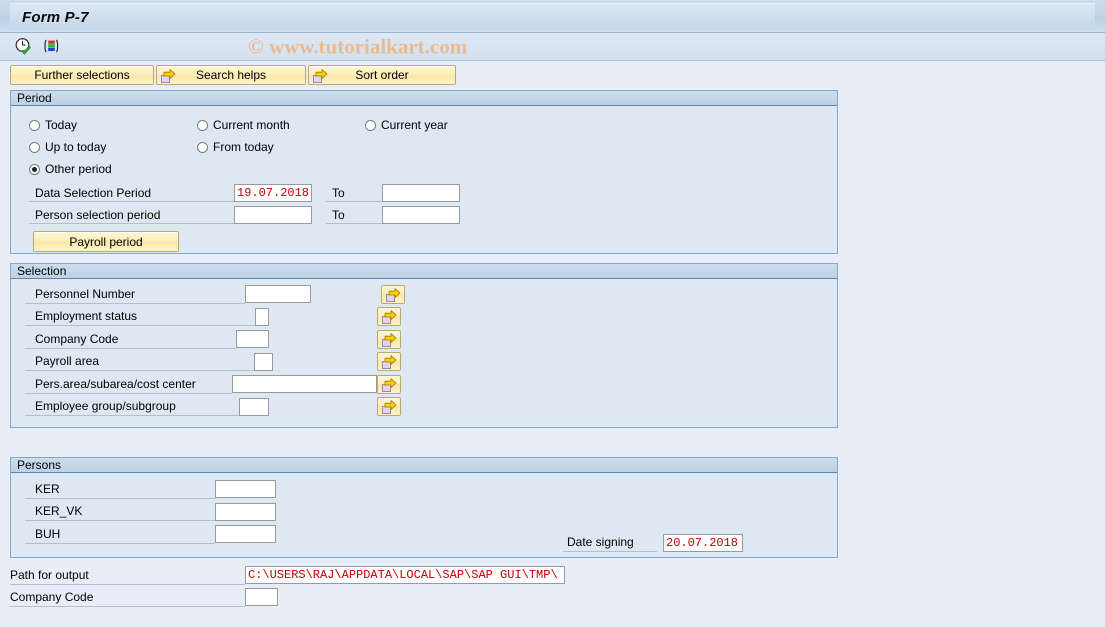  What do you see at coordinates (61, 125) in the screenshot?
I see `radio-today-label: Today` at bounding box center [61, 125].